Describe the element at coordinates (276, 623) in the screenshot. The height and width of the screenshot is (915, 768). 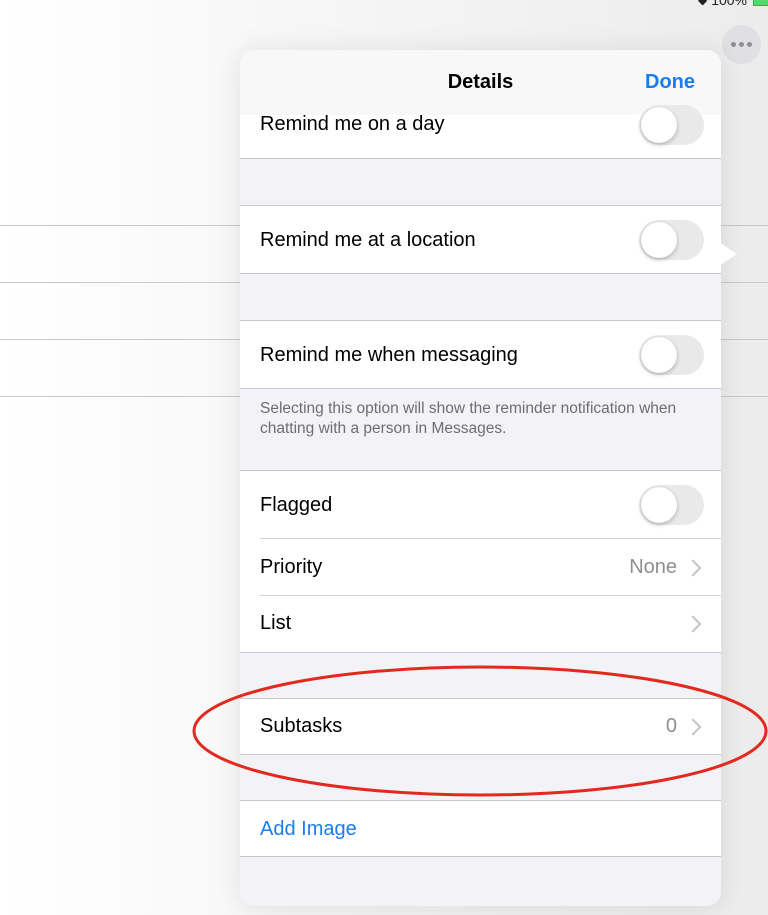
I see `list-label: List` at that location.